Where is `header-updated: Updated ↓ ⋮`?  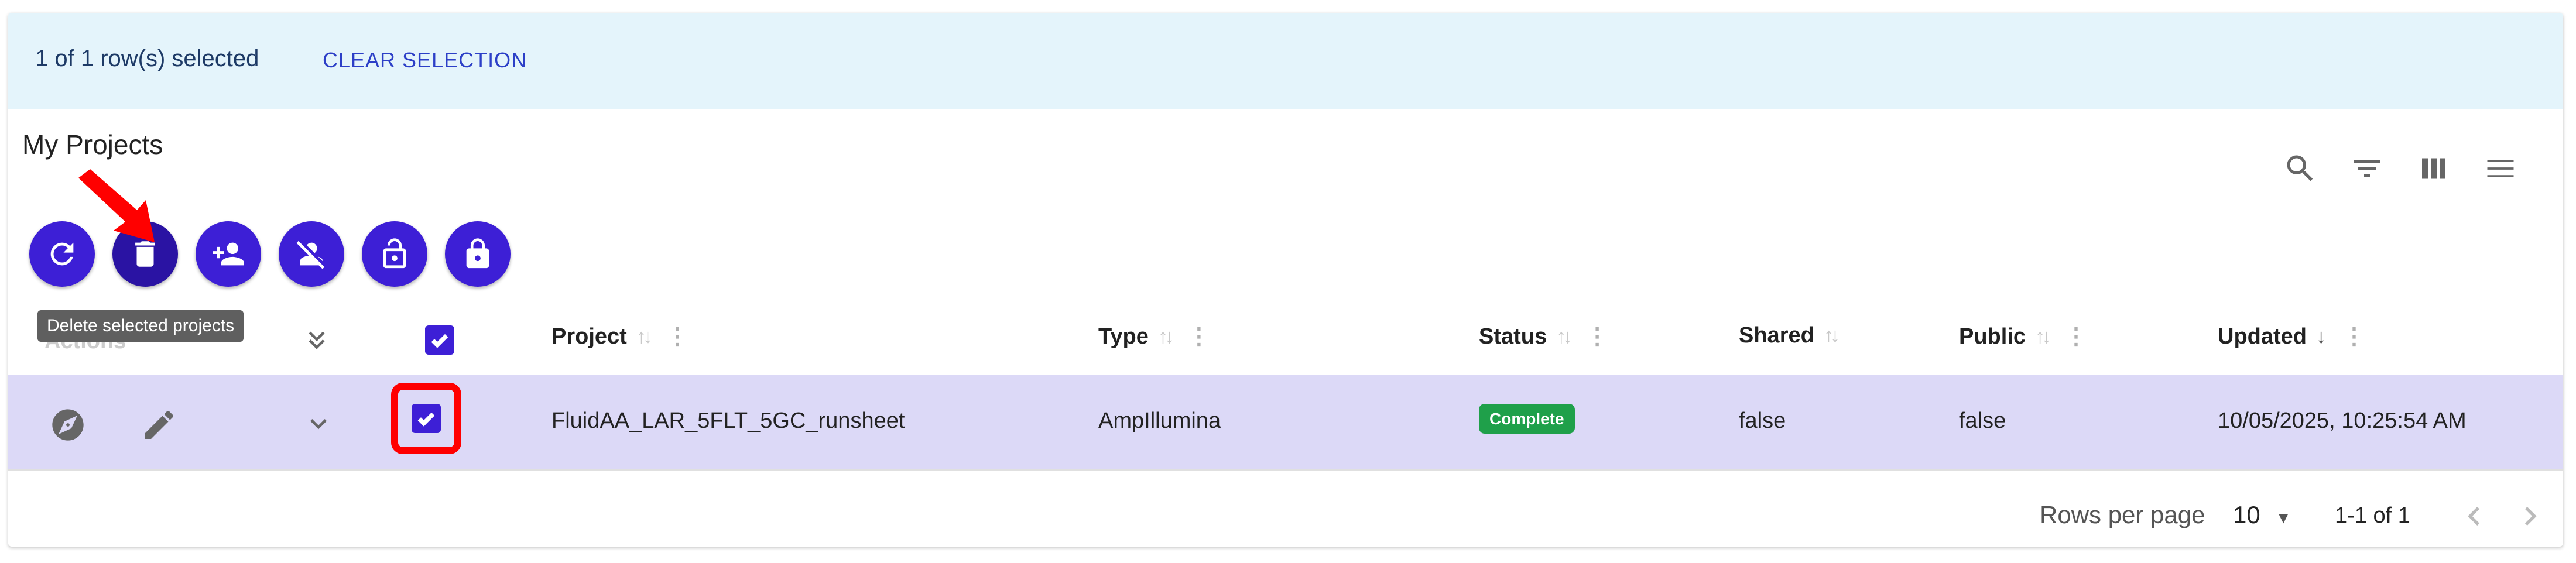
header-updated: Updated ↓ ⋮ is located at coordinates (2292, 336).